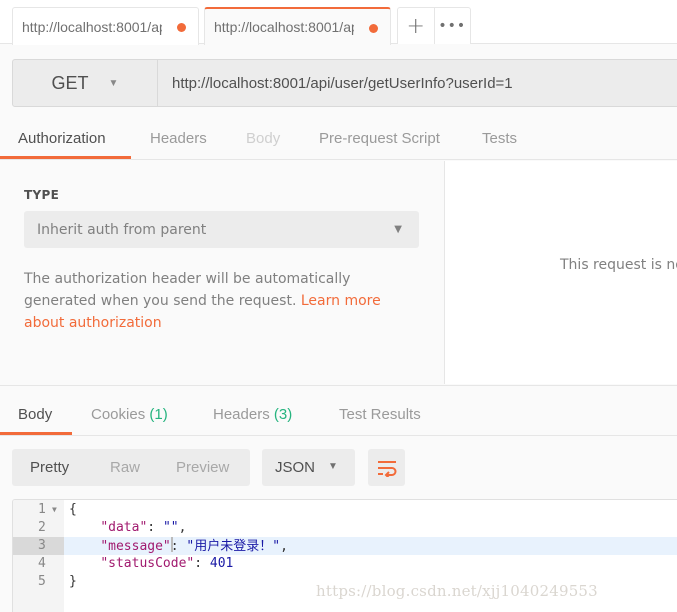 Image resolution: width=677 pixels, height=612 pixels. I want to click on line-number: 2, so click(42, 527).